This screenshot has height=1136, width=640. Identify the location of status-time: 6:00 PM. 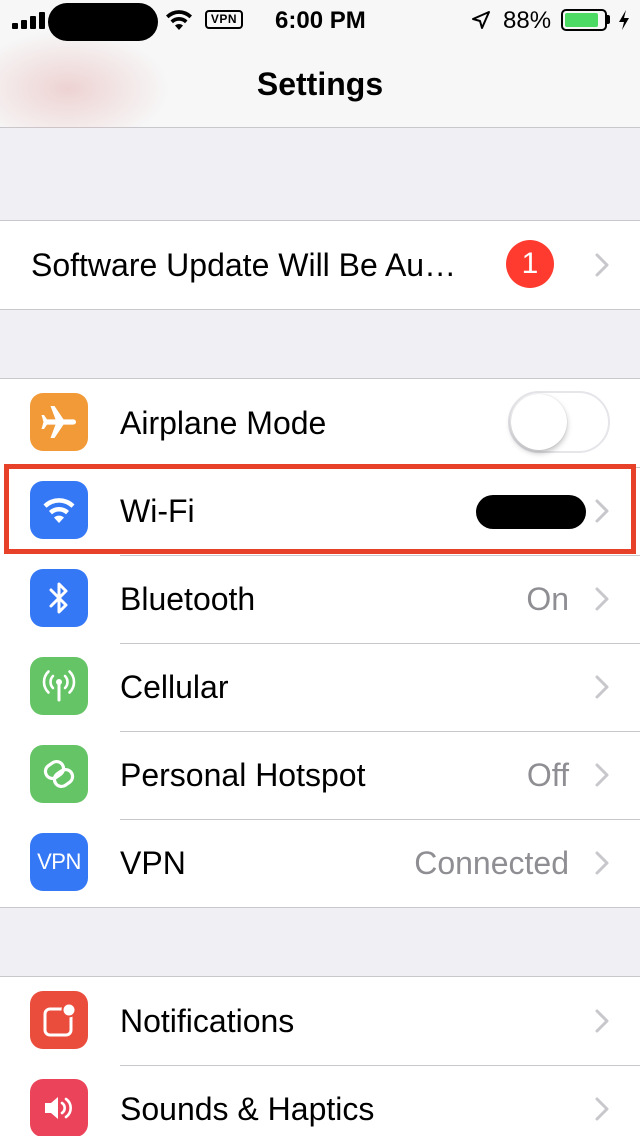
(320, 20).